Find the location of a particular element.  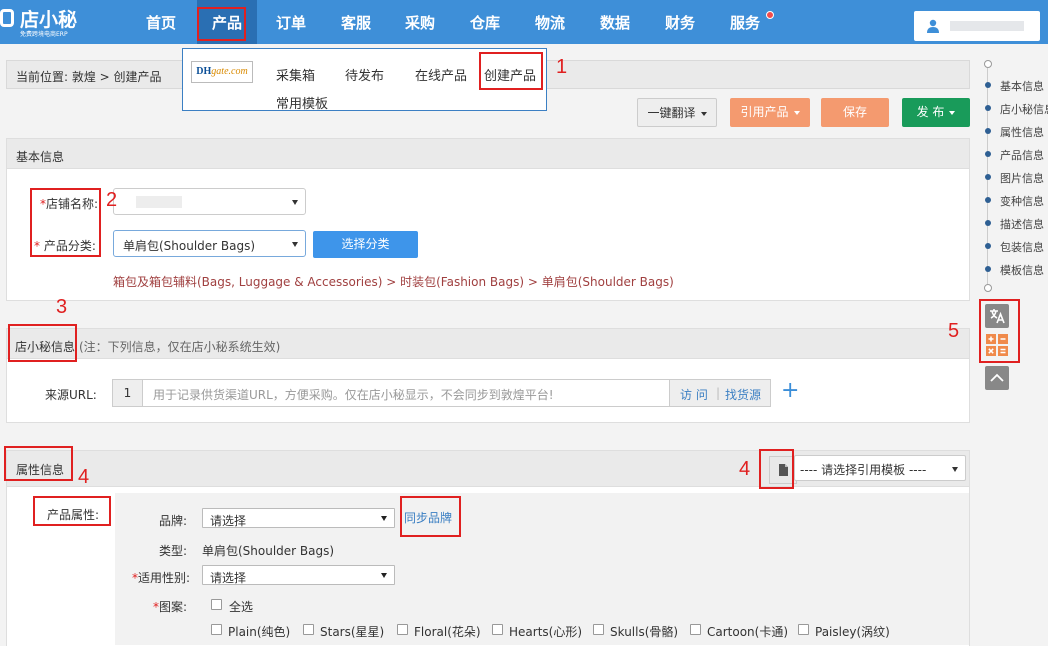

chevron-up-icon is located at coordinates (997, 377).